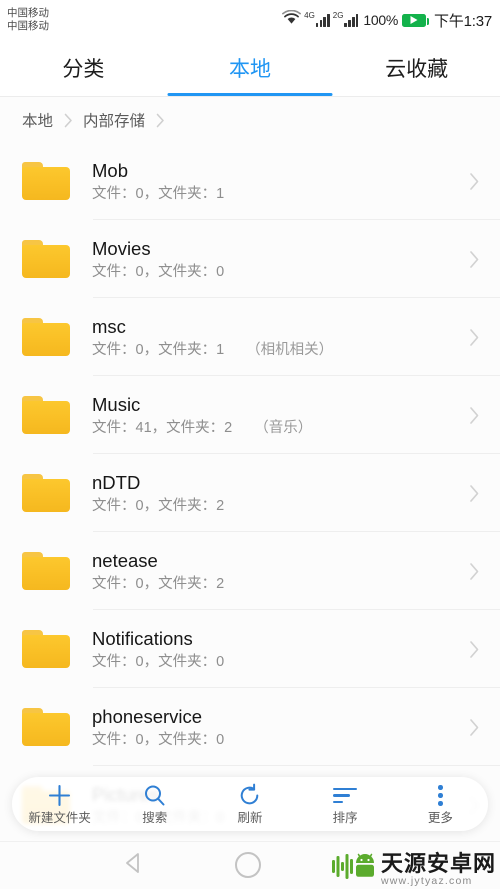 This screenshot has height=889, width=500. I want to click on table-row: Mob 文件：0，文件夹：1, so click(250, 181).